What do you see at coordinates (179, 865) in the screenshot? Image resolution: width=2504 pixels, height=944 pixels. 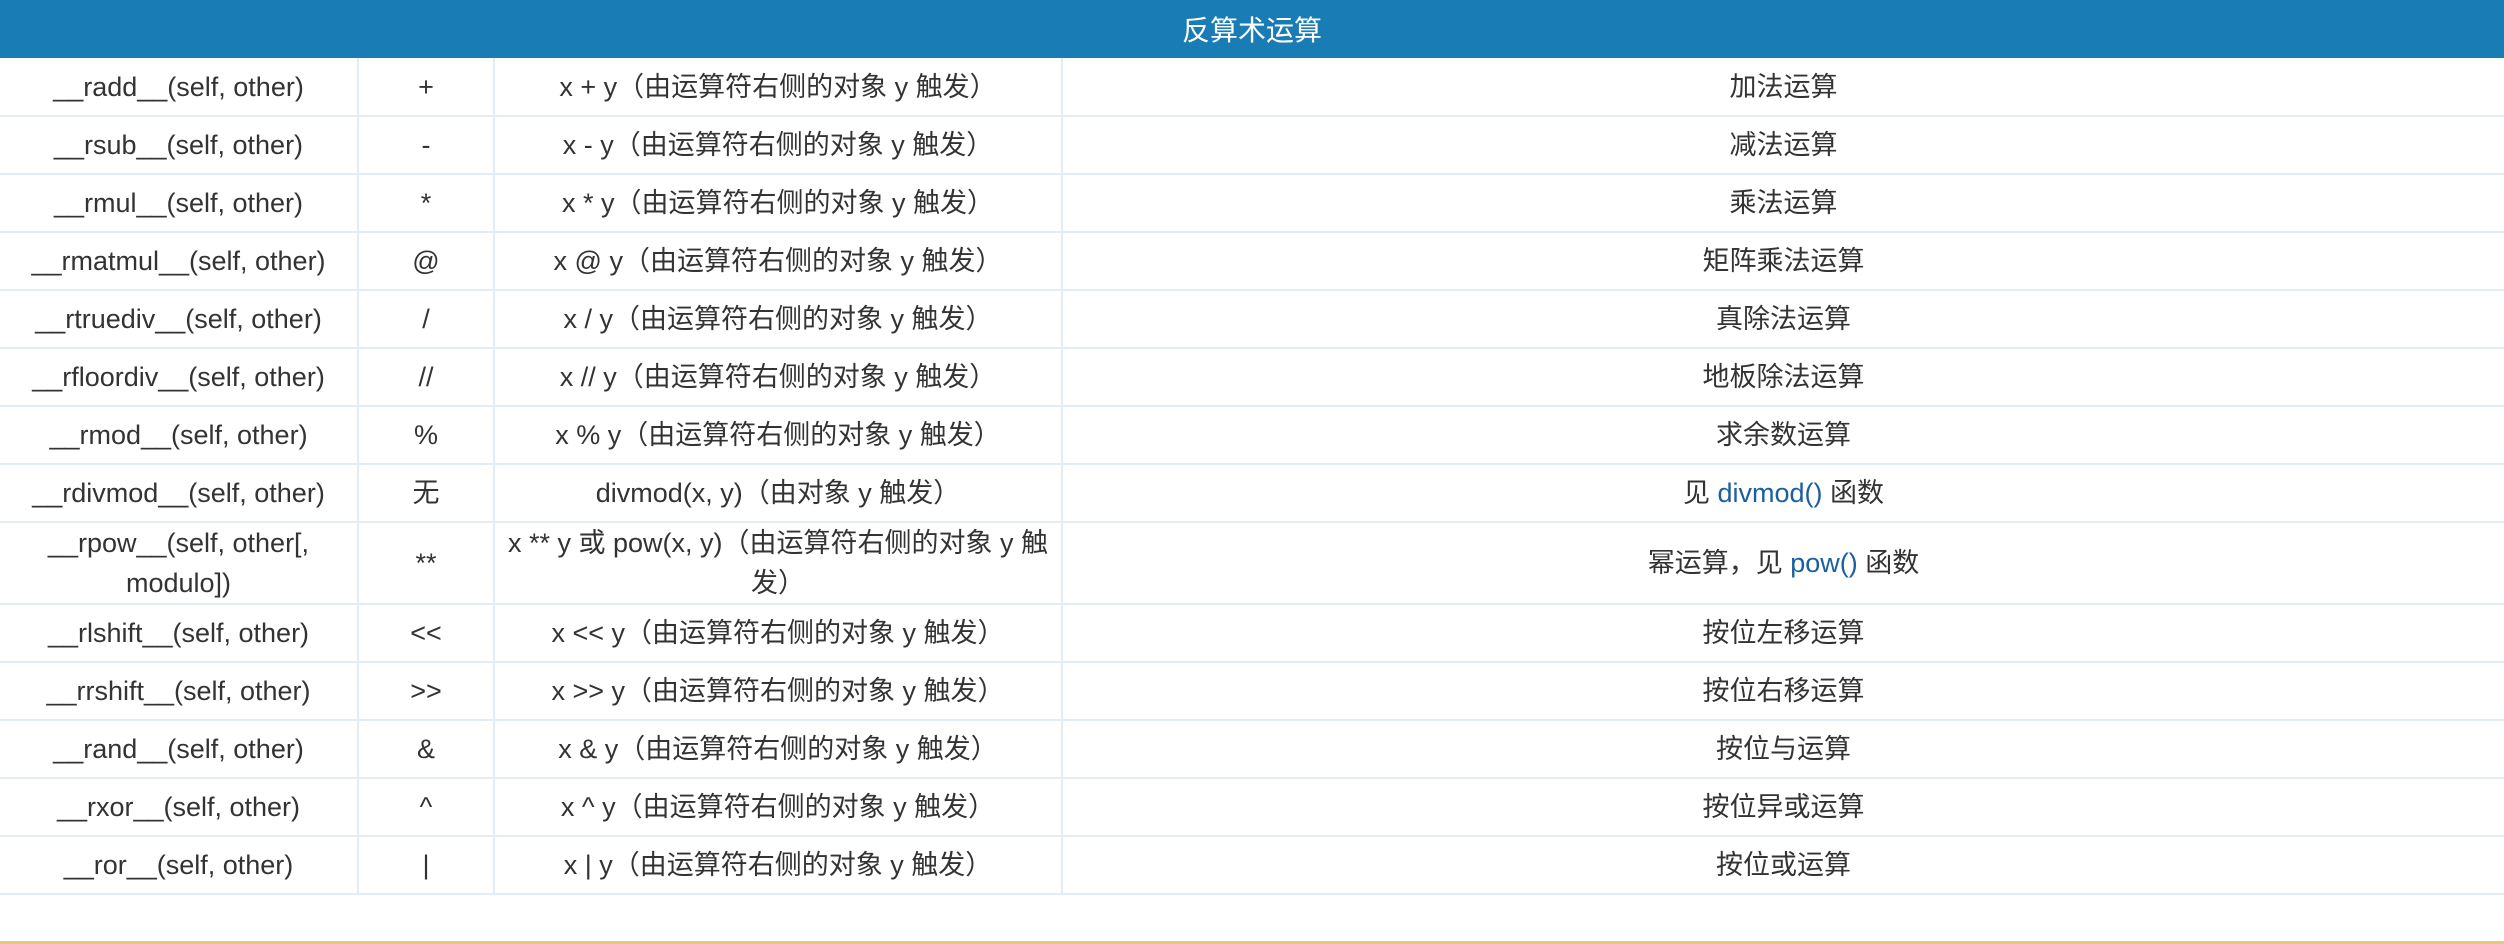 I see `method-cell: __ror__(self, other)` at bounding box center [179, 865].